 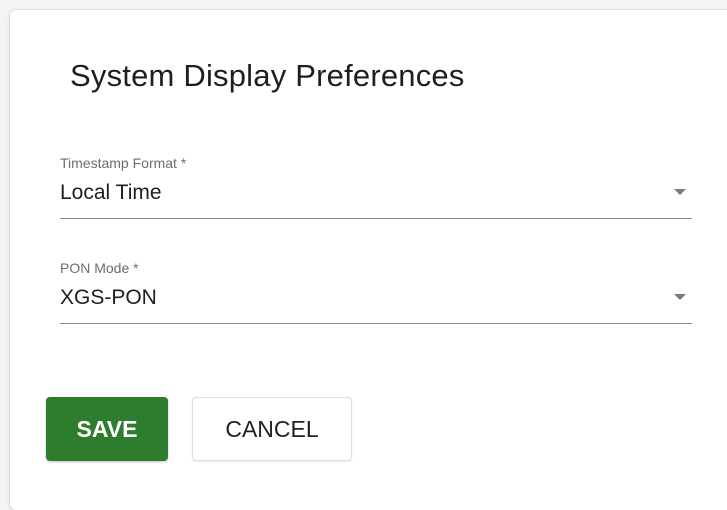 What do you see at coordinates (99, 268) in the screenshot?
I see `pon-mode-label: PON Mode *` at bounding box center [99, 268].